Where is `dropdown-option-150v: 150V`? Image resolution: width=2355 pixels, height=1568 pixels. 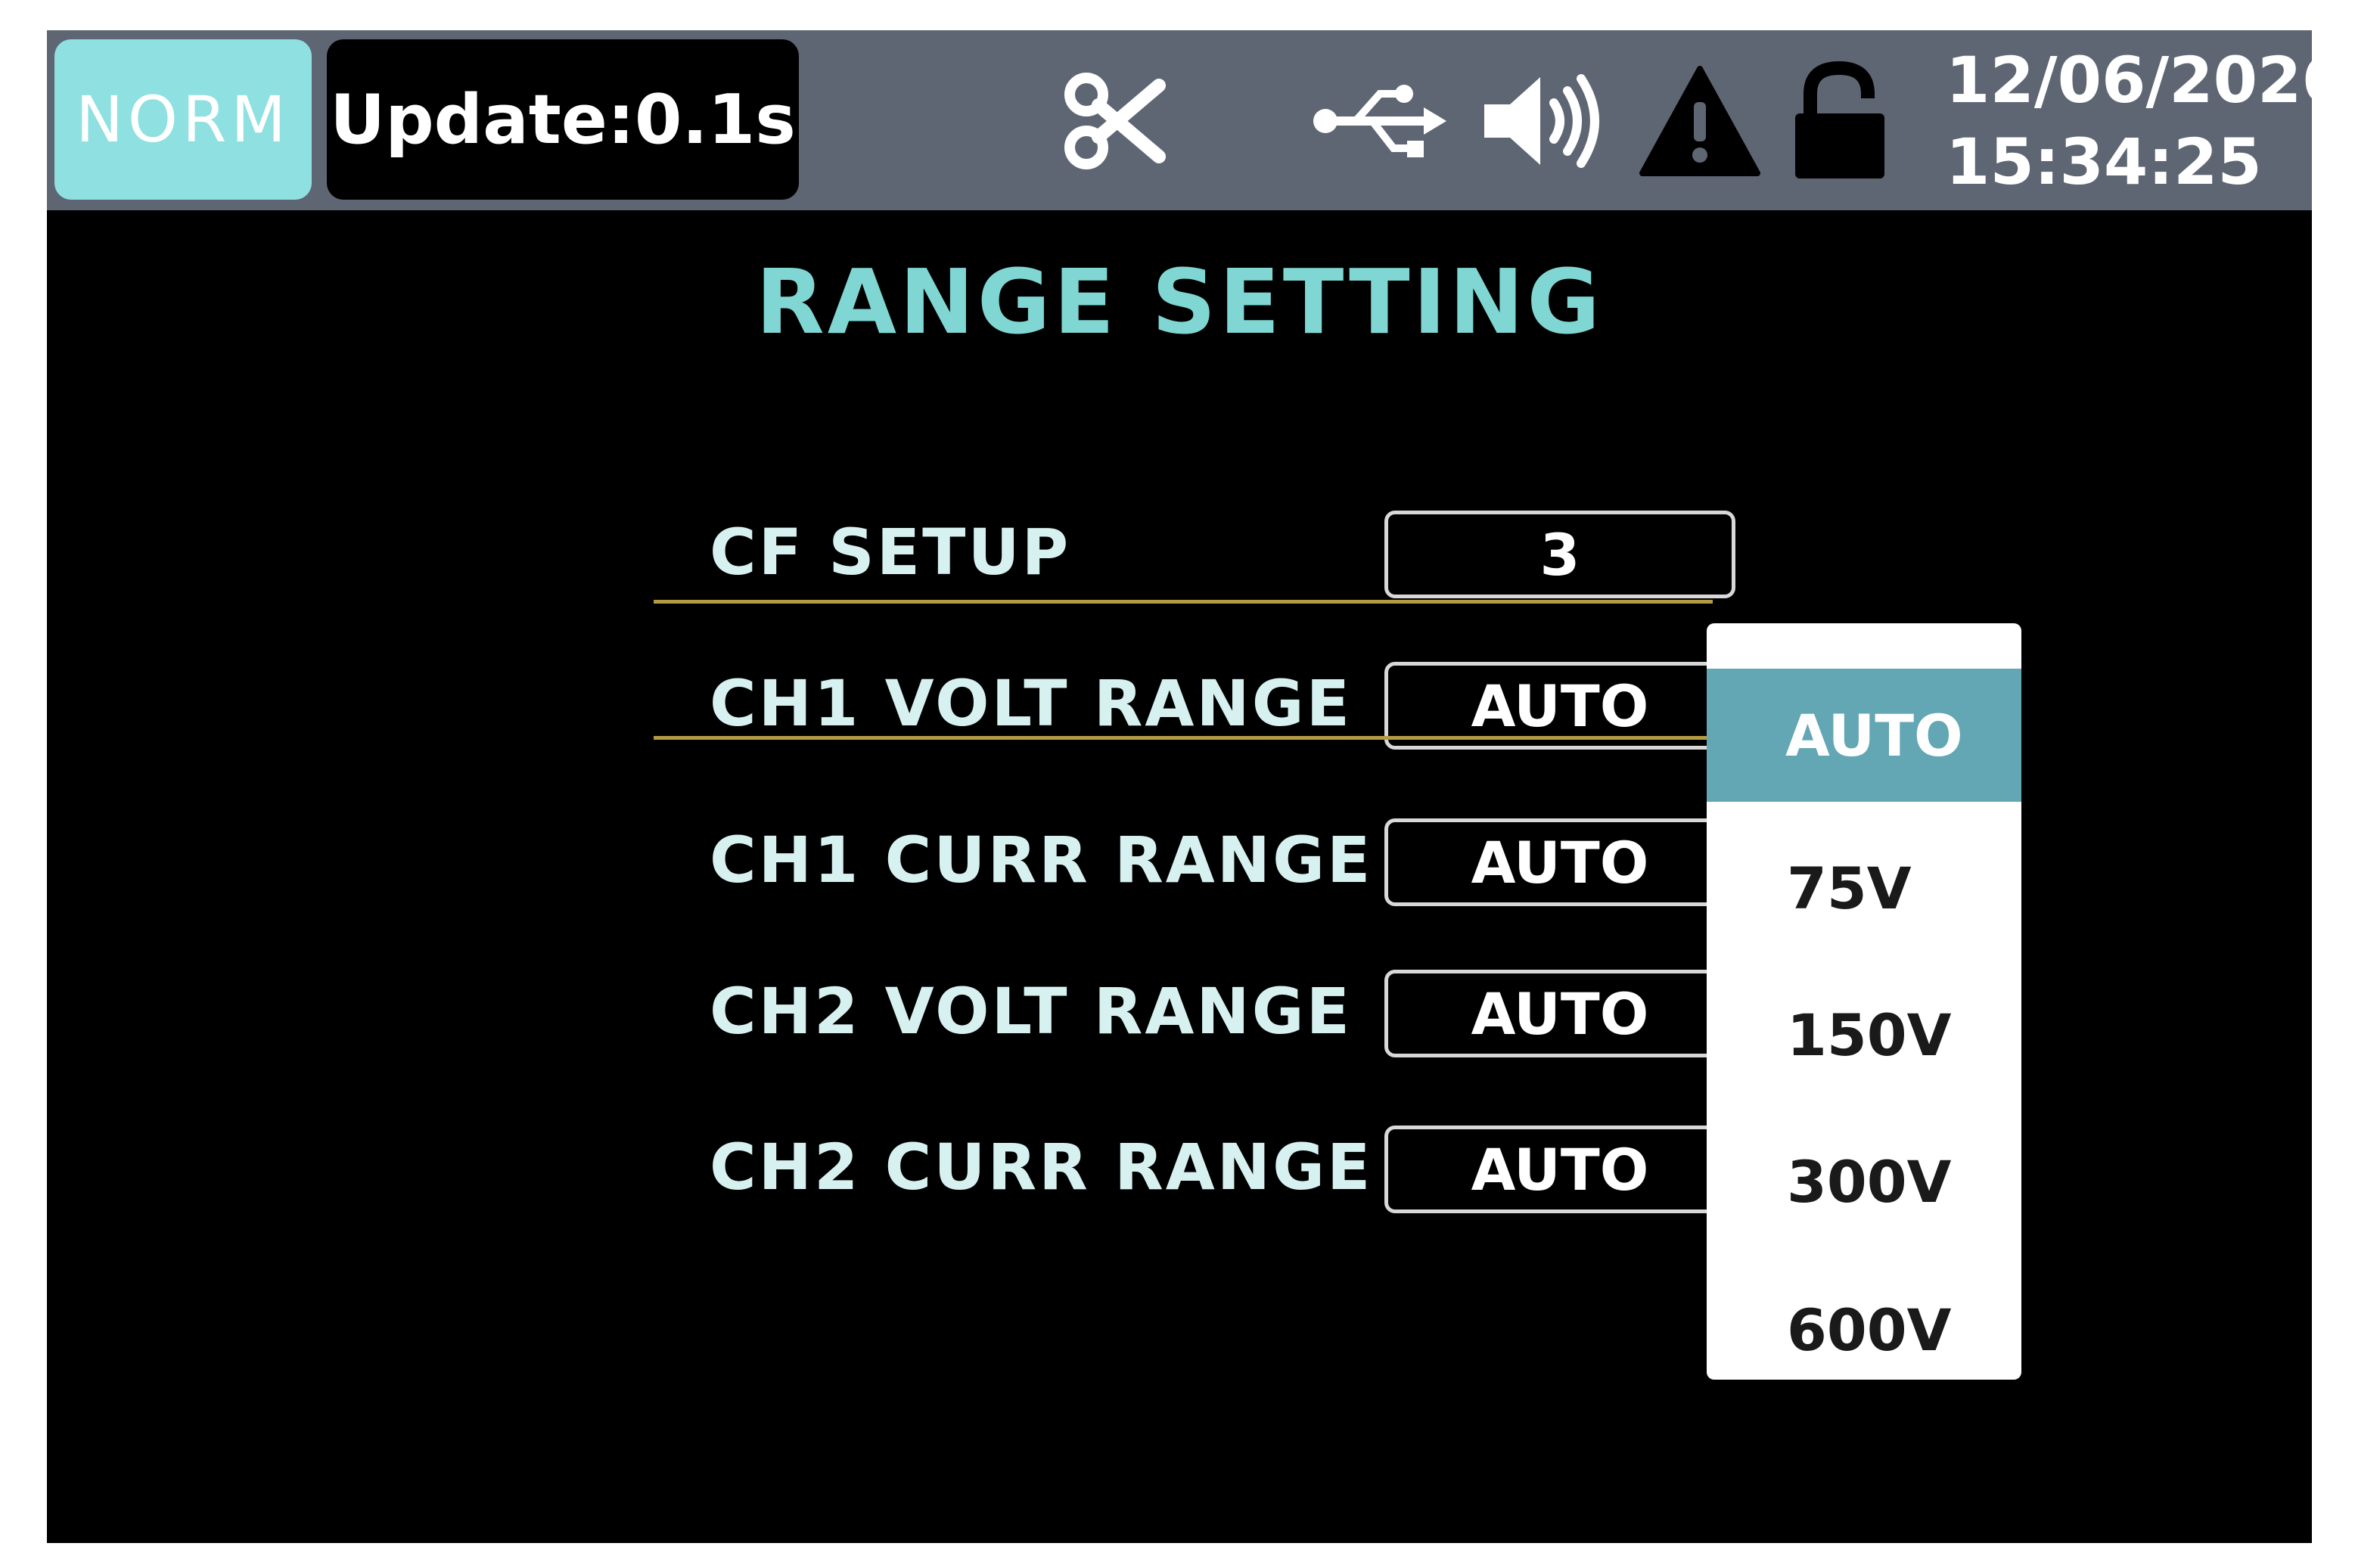 dropdown-option-150v: 150V is located at coordinates (1864, 1034).